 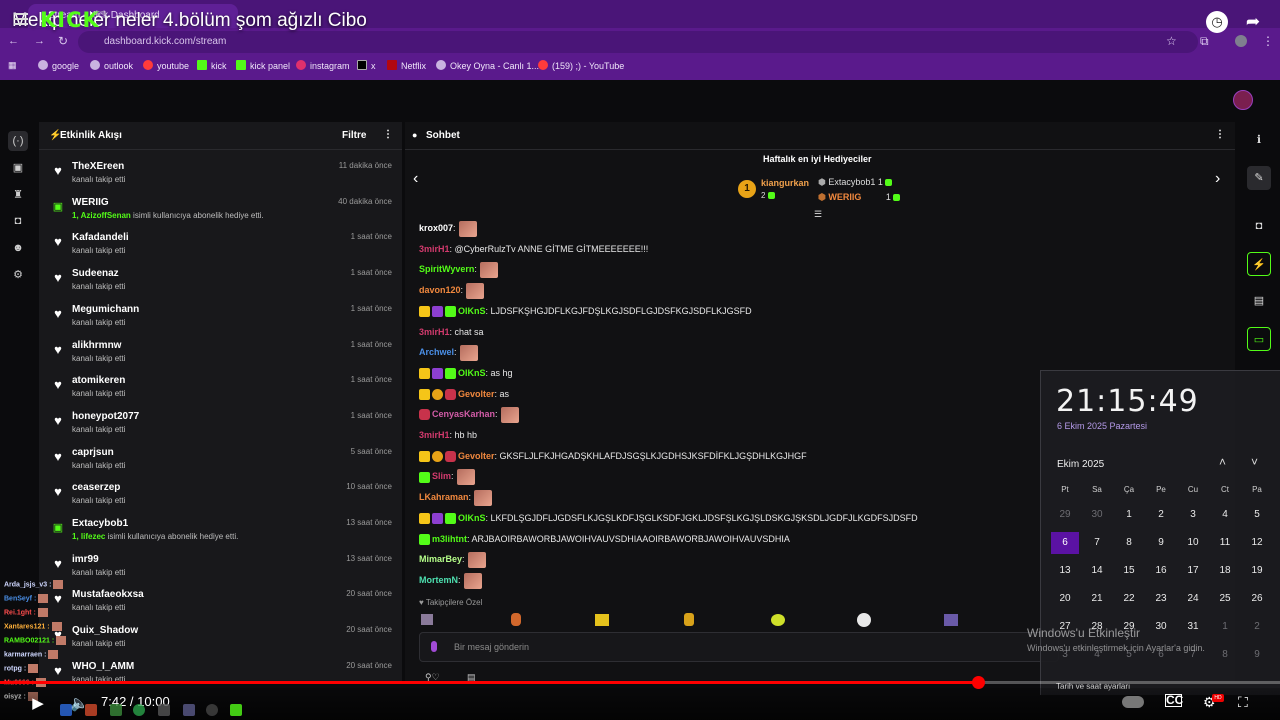 What do you see at coordinates (818, 214) in the screenshot?
I see `expand-icon: ☰` at bounding box center [818, 214].